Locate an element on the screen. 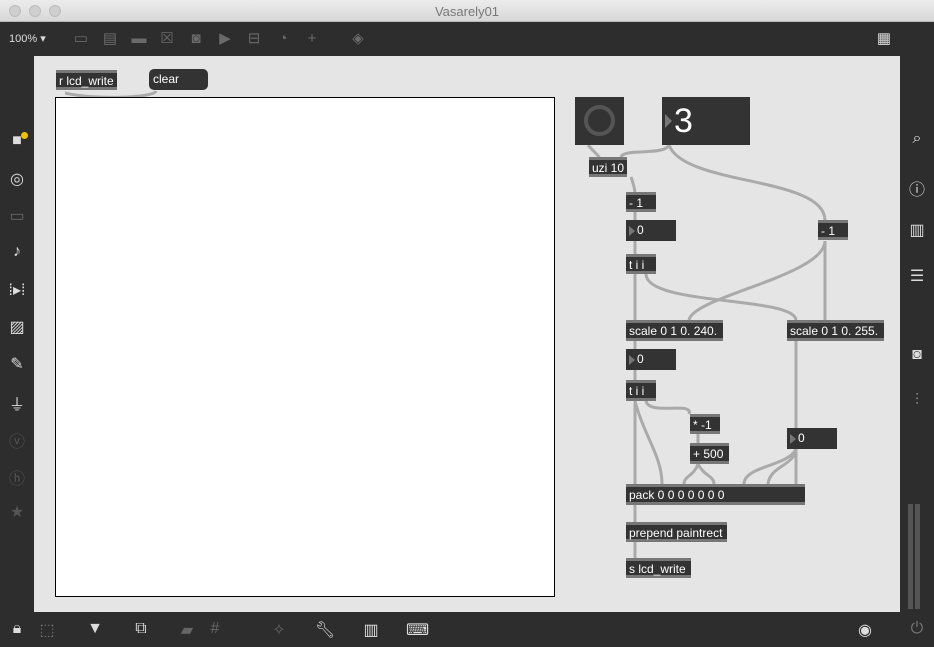  paint-bucket-icon: ◈ is located at coordinates (358, 39).